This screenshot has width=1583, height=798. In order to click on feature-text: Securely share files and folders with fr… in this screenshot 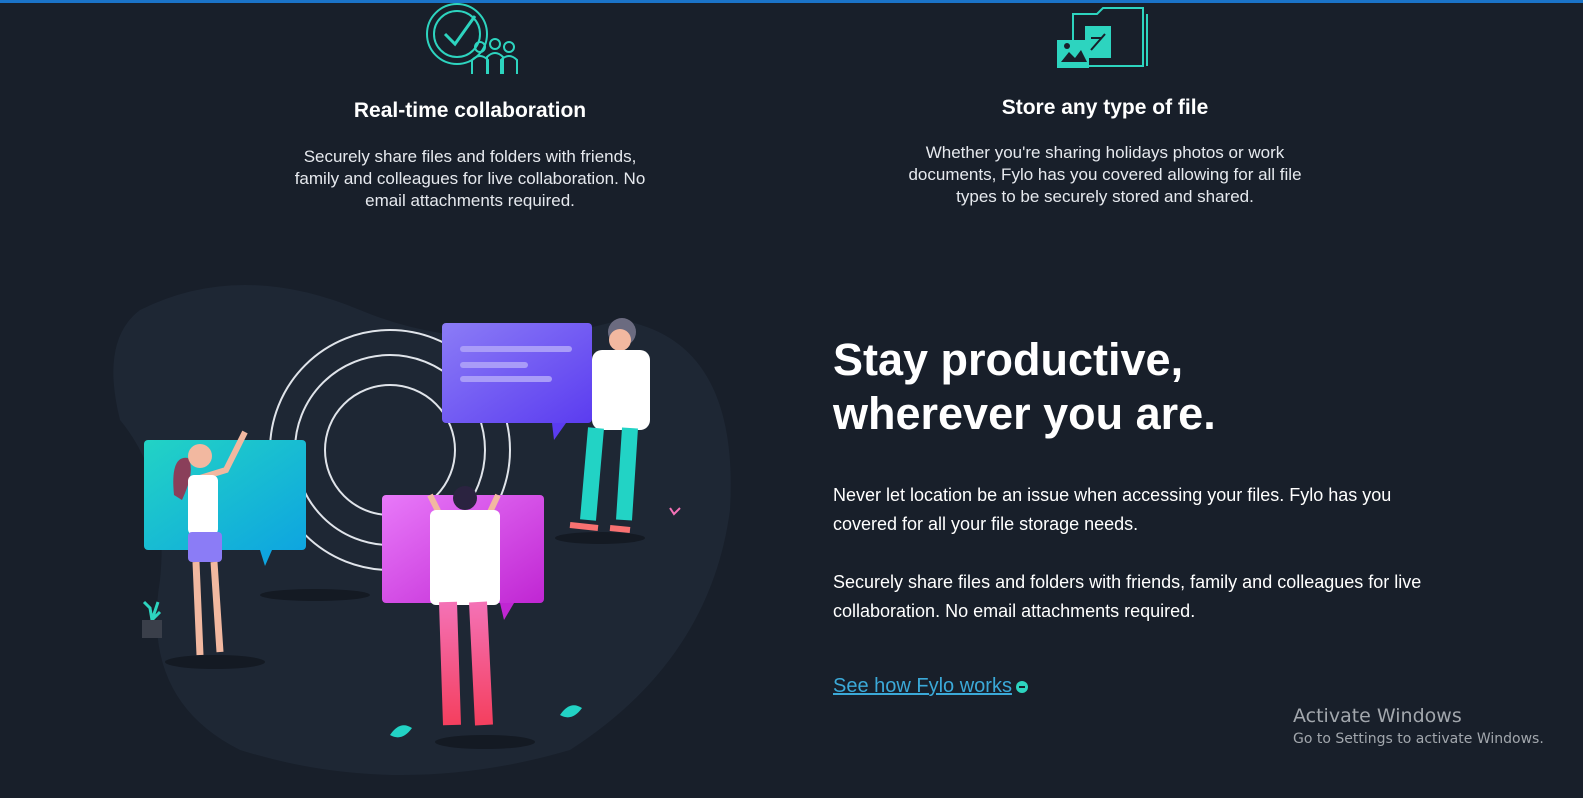, I will do `click(470, 178)`.